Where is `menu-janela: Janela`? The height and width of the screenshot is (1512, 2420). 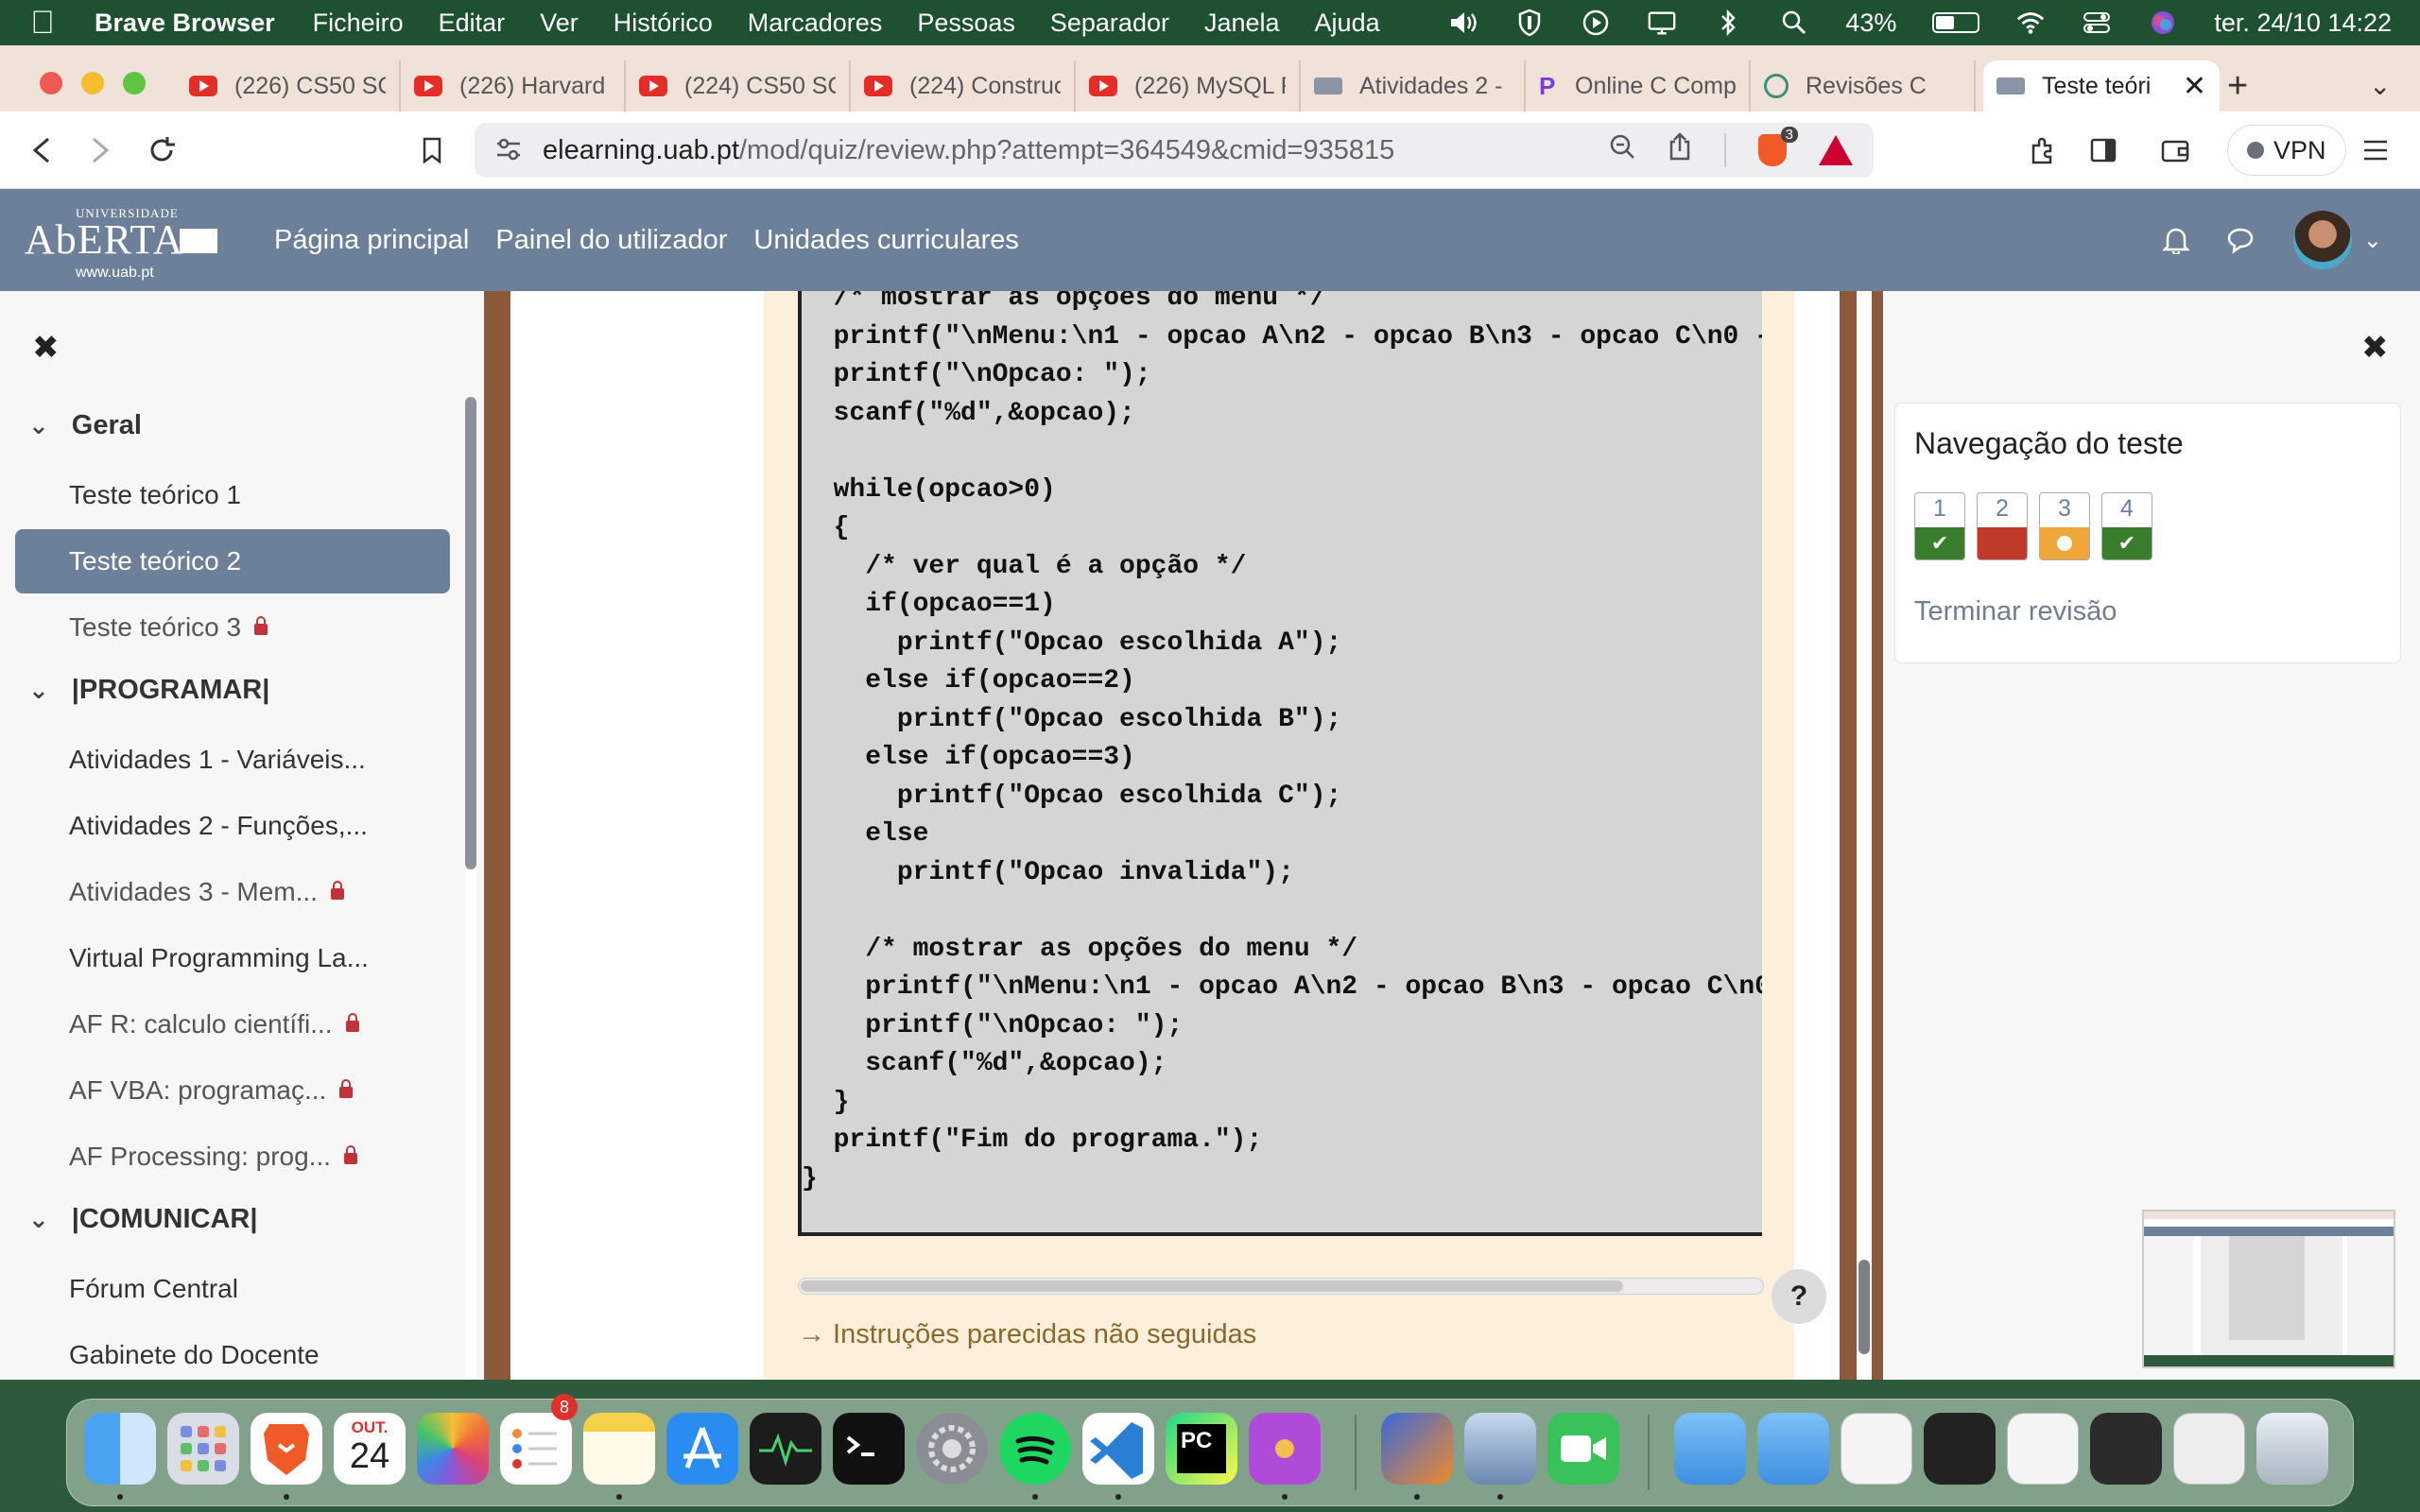 menu-janela: Janela is located at coordinates (1242, 23).